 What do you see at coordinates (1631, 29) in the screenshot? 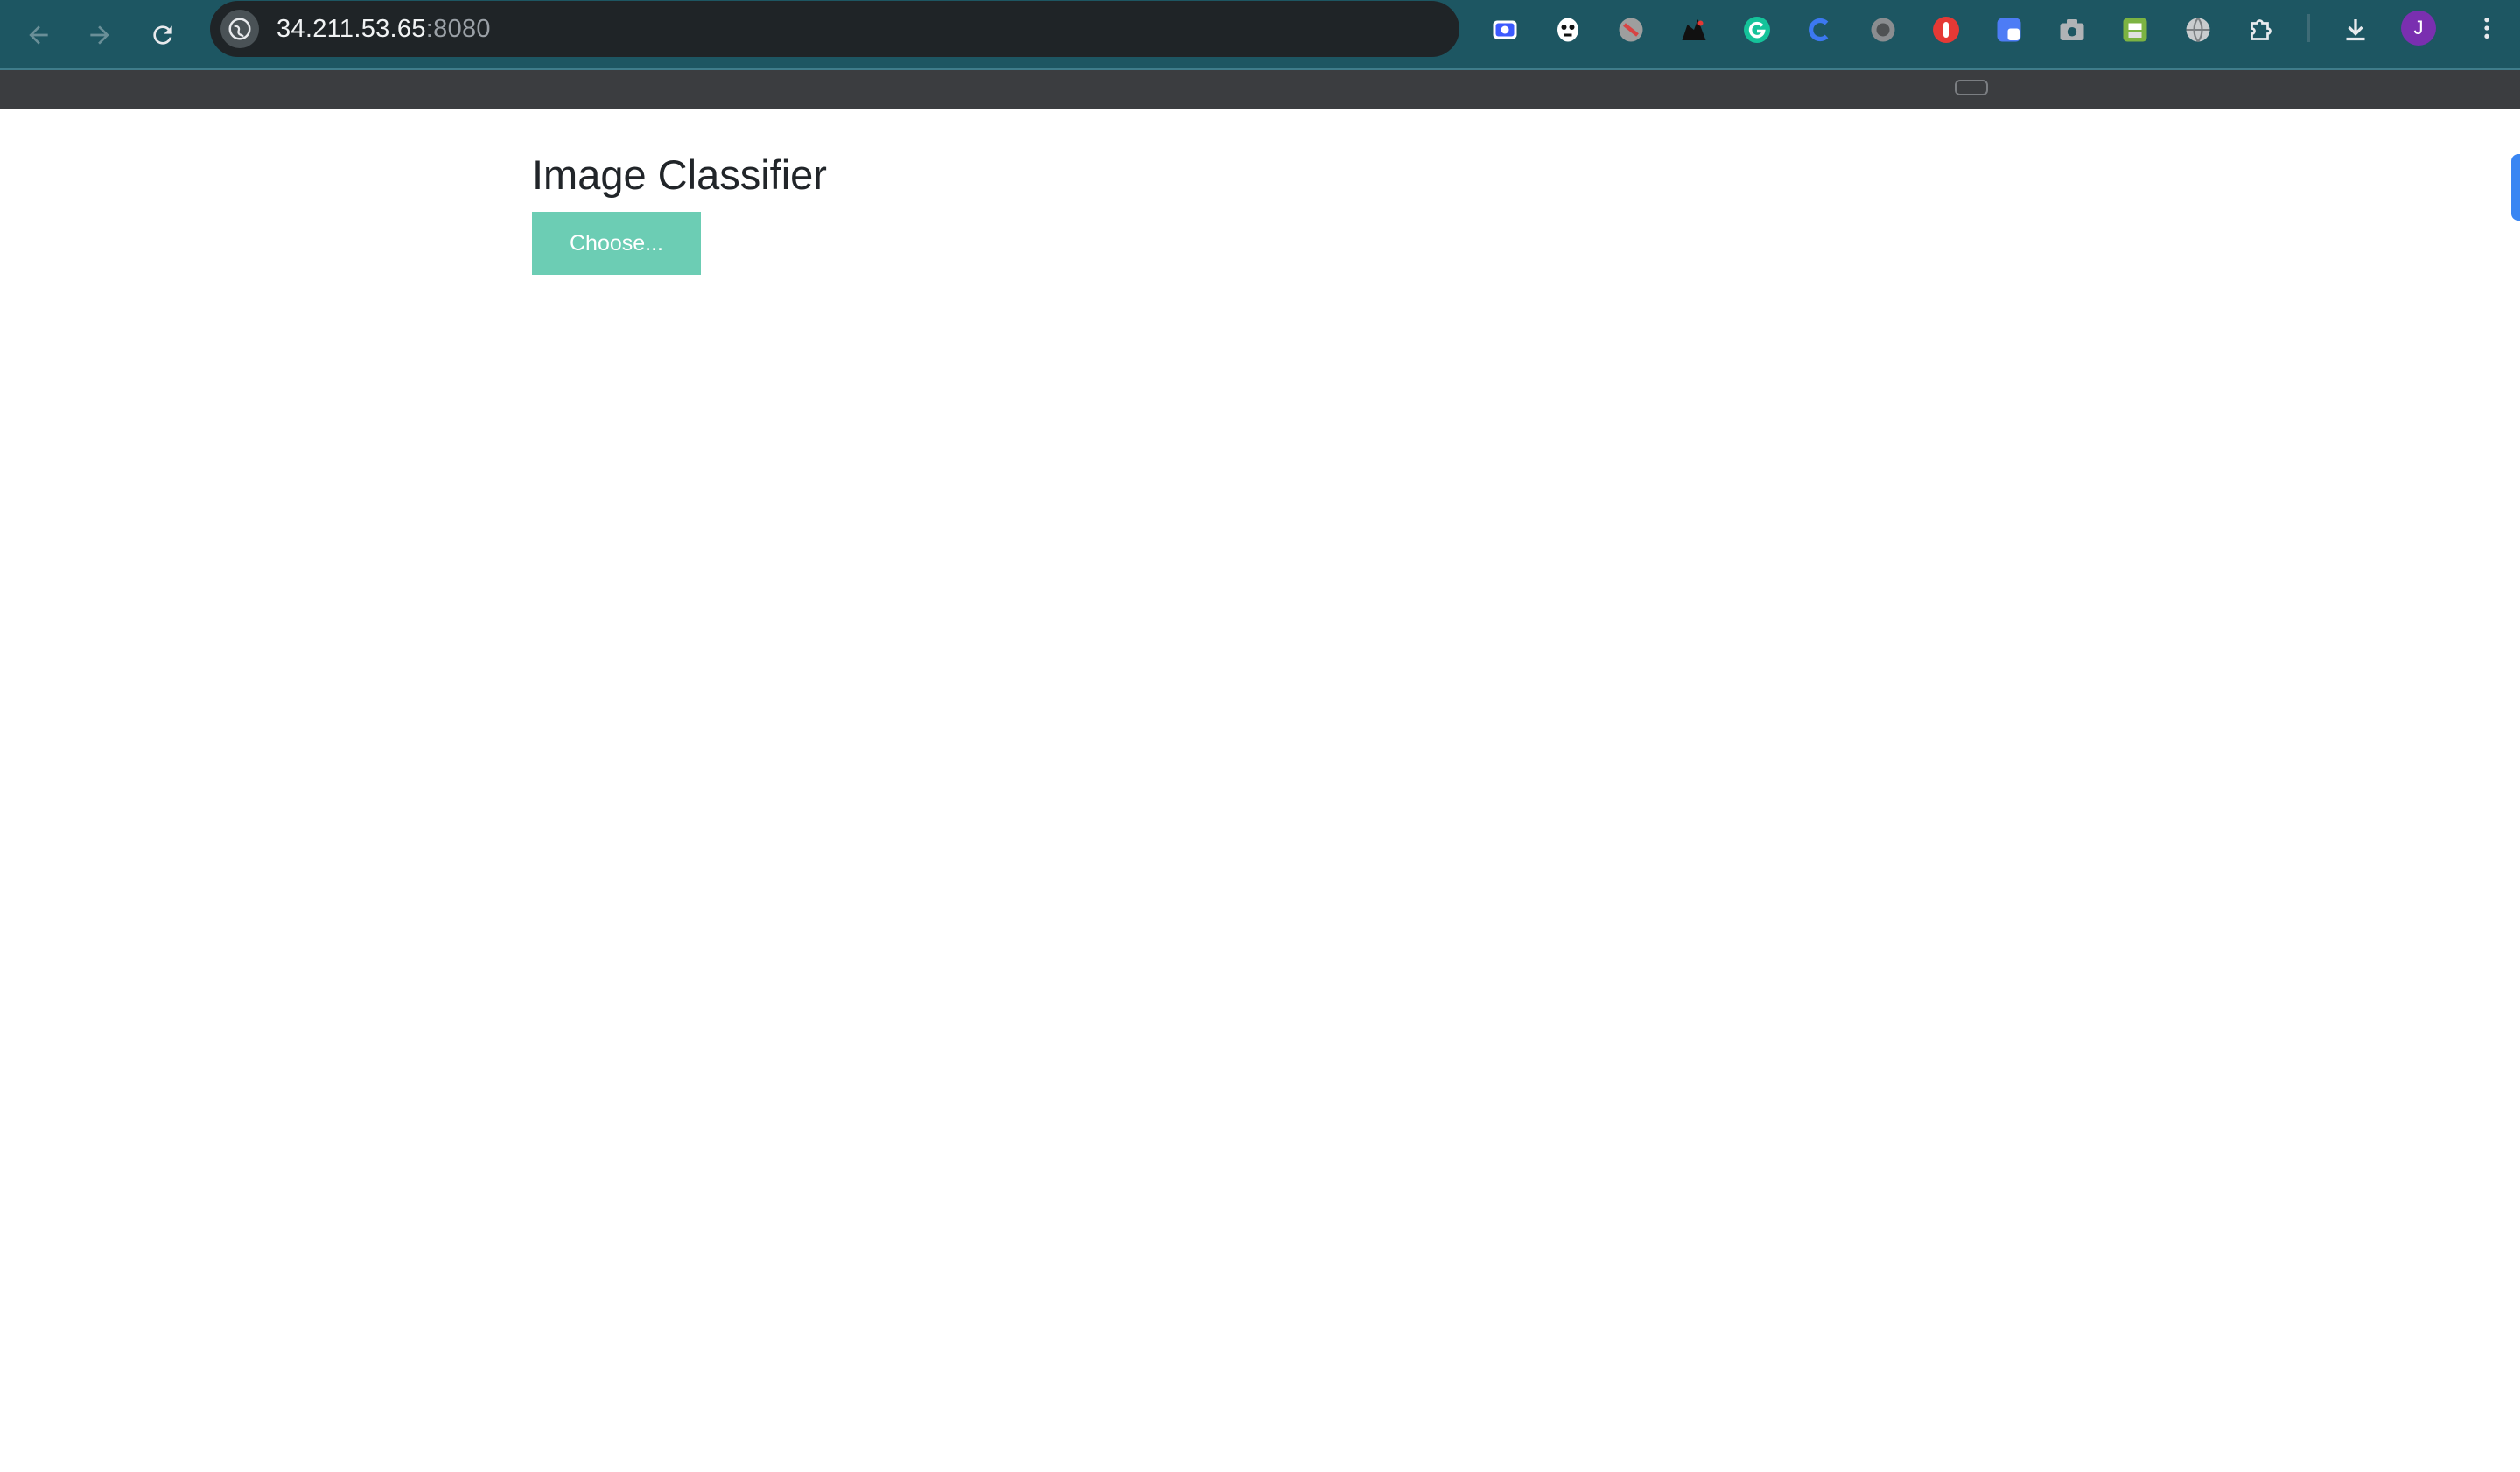
I see `disc-extension-icon` at bounding box center [1631, 29].